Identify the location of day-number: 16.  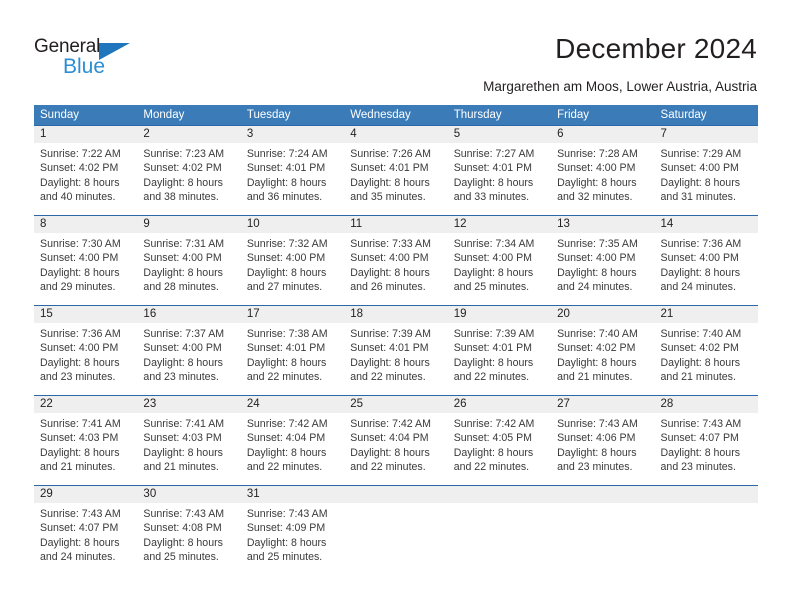
(188, 314).